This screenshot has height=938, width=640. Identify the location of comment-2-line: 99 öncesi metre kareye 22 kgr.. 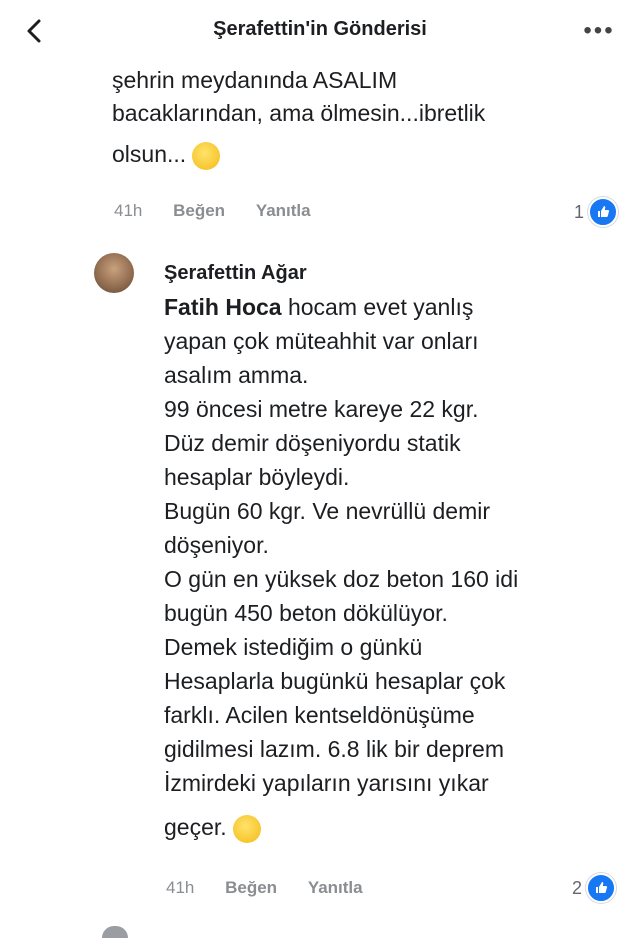
(321, 409).